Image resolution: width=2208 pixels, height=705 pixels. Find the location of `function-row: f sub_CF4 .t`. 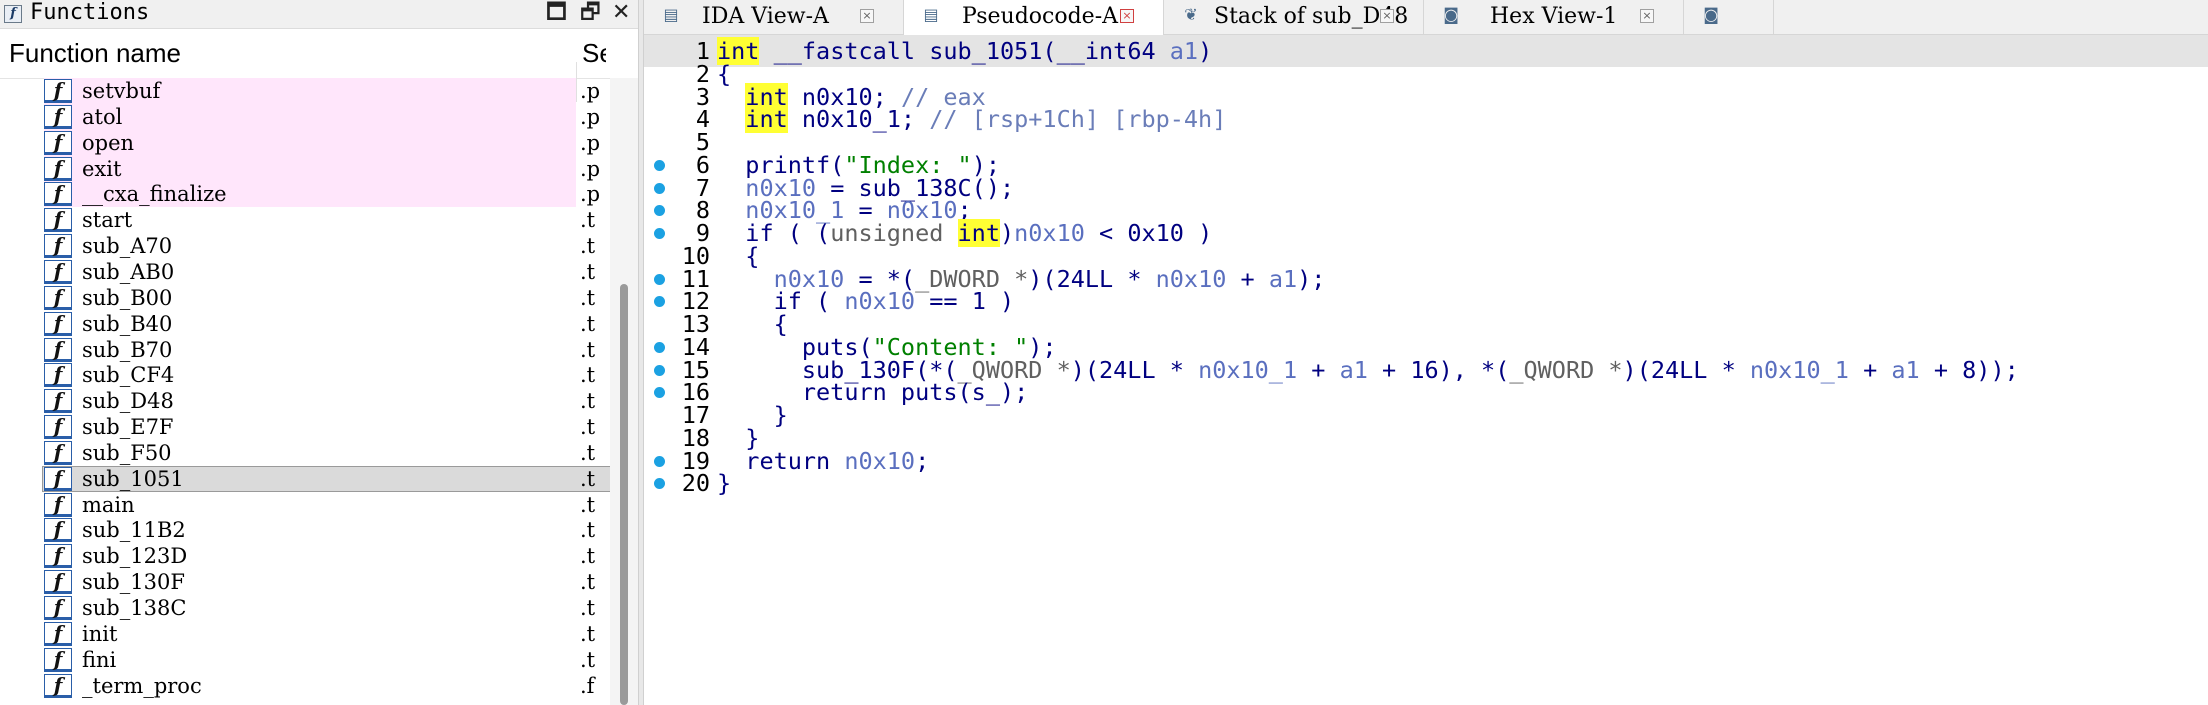

function-row: f sub_CF4 .t is located at coordinates (305, 375).